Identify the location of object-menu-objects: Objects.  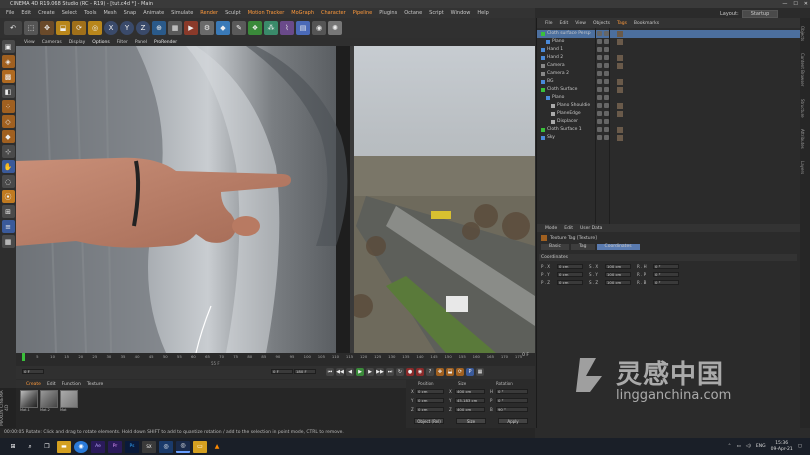
(601, 23).